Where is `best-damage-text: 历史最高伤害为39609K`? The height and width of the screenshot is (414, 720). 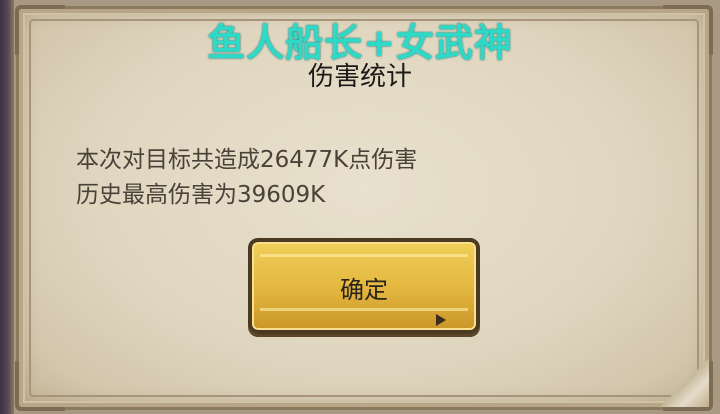 best-damage-text: 历史最高伤害为39609K is located at coordinates (201, 195).